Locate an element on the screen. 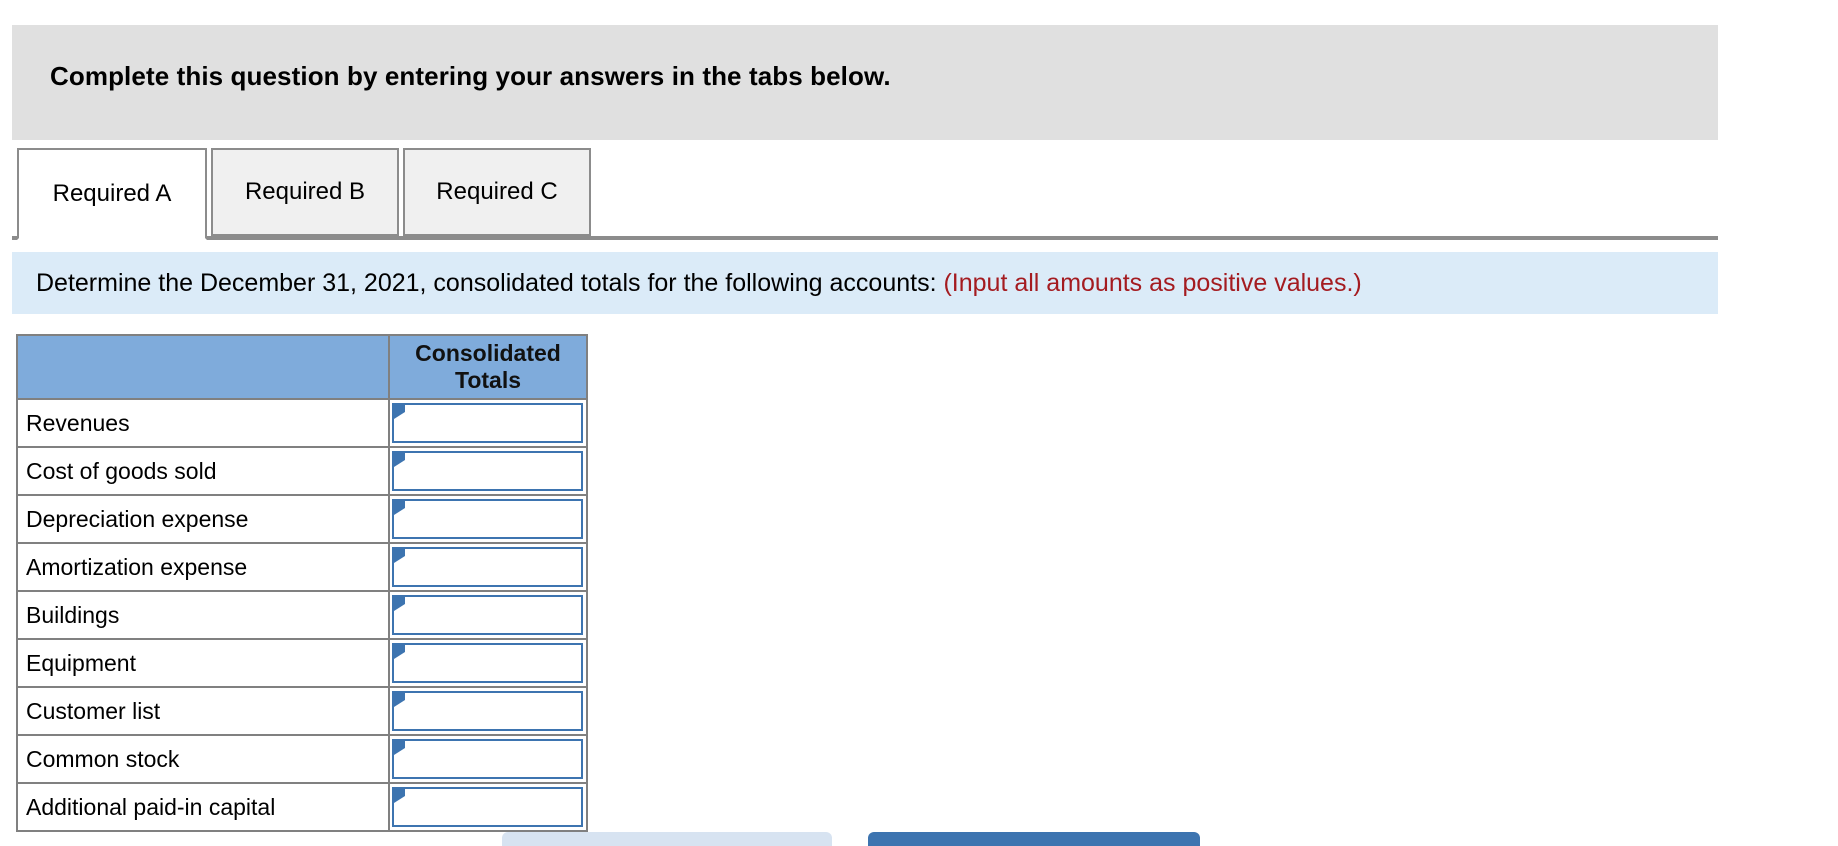 This screenshot has width=1838, height=846. table-row: Equipment is located at coordinates (302, 663).